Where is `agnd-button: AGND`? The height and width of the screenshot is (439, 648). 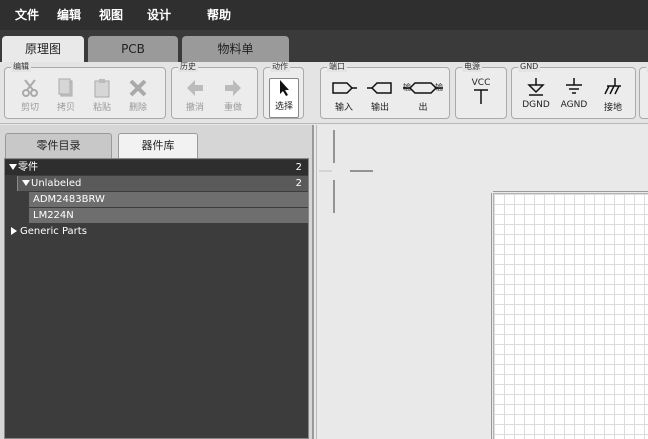
agnd-button: AGND is located at coordinates (574, 98).